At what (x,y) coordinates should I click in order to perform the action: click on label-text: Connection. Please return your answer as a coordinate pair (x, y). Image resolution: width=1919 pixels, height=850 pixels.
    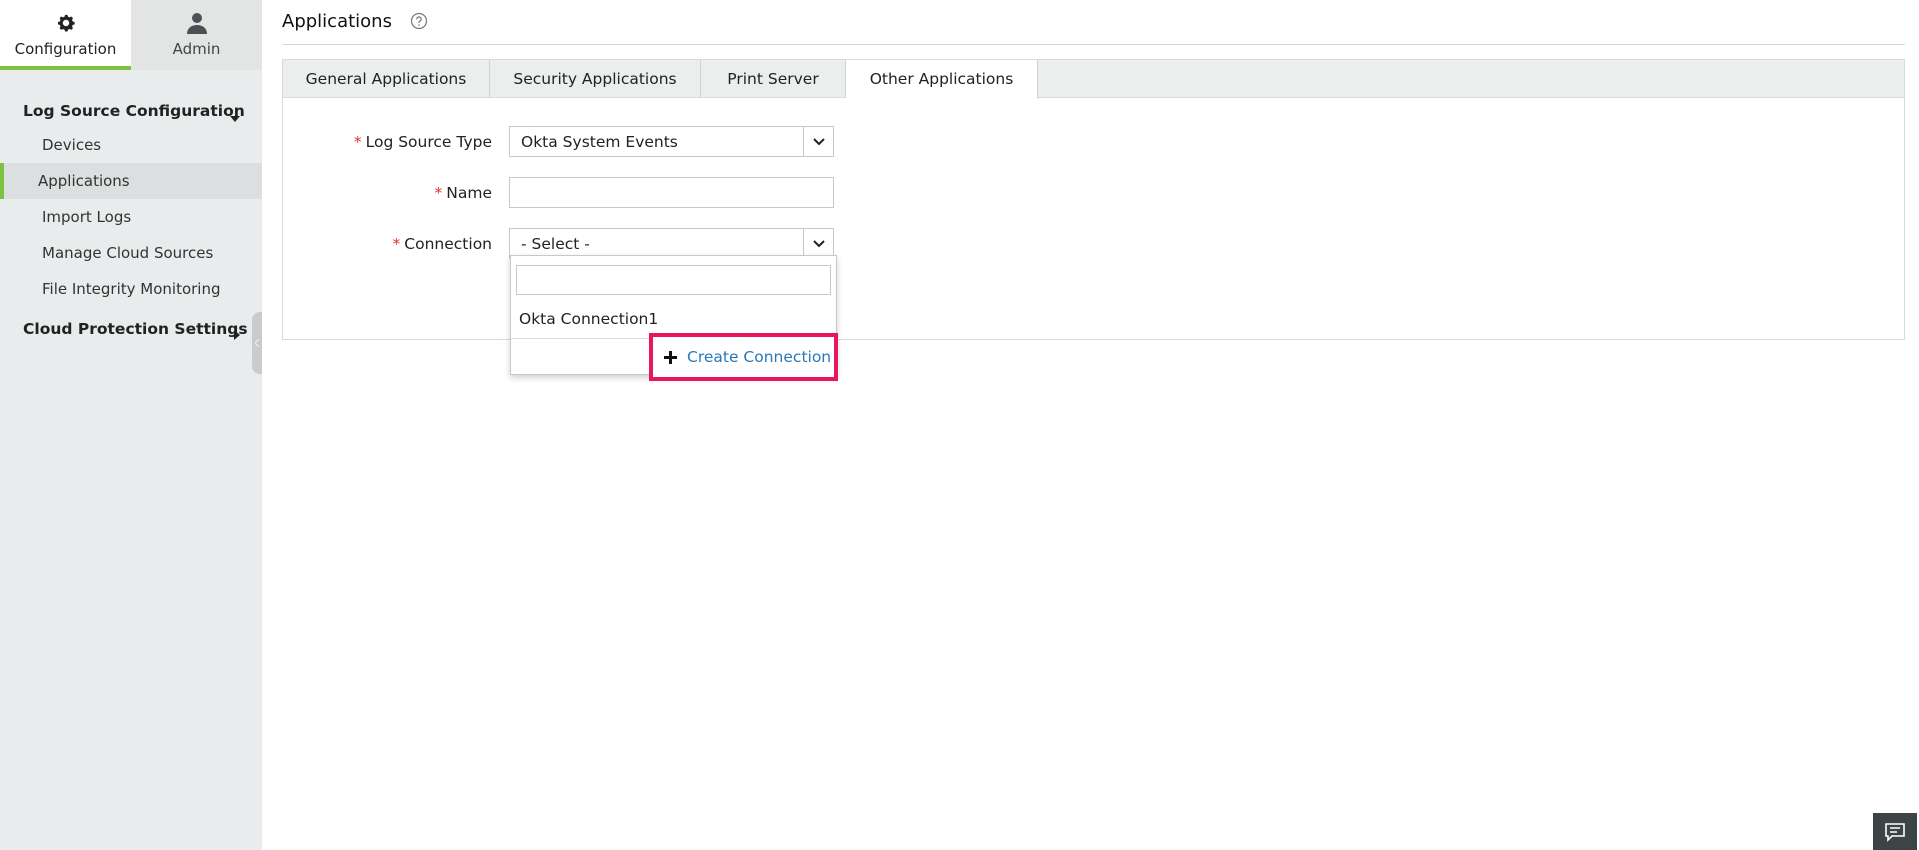
    Looking at the image, I should click on (448, 244).